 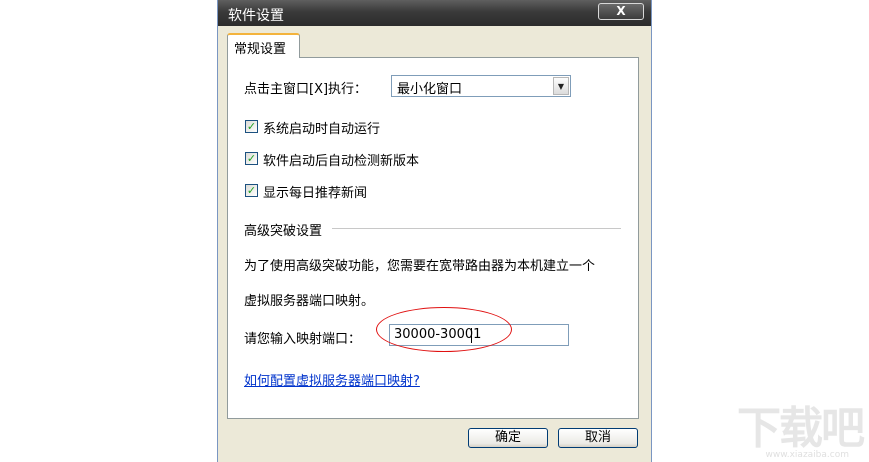 What do you see at coordinates (481, 86) in the screenshot?
I see `close-action-select: 最小化窗口 ▼` at bounding box center [481, 86].